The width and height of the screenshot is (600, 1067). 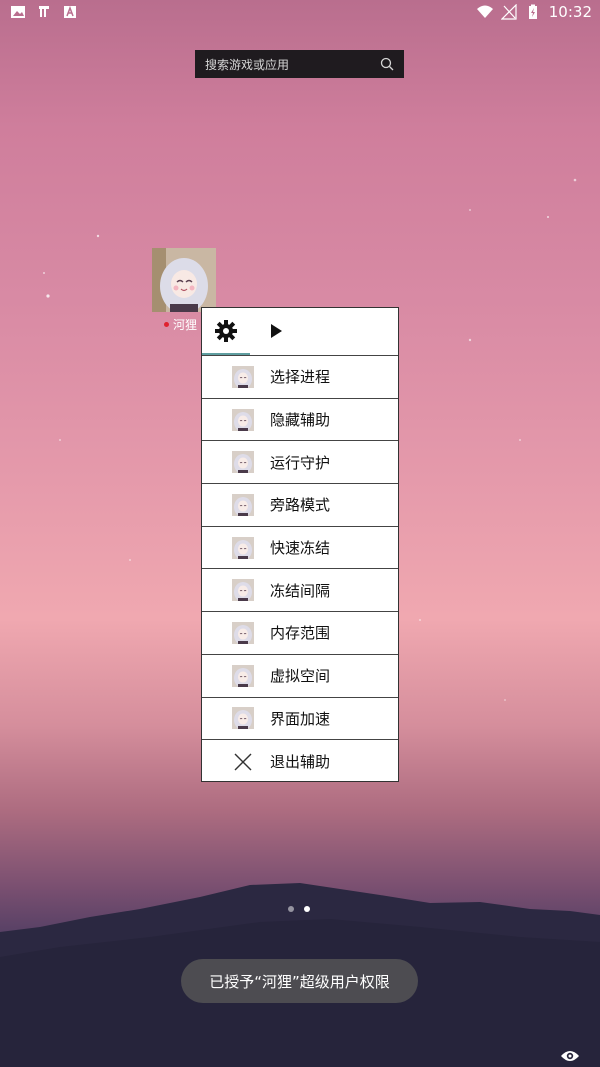 I want to click on tab-play, so click(x=276, y=331).